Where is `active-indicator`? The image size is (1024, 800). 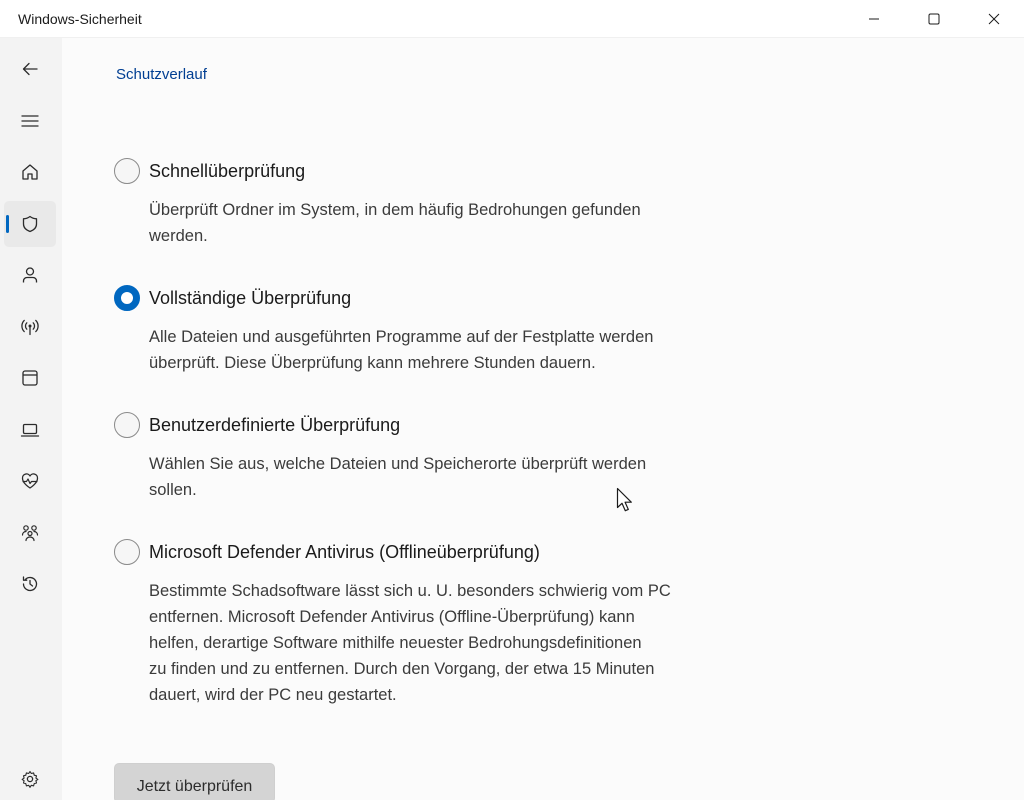
active-indicator is located at coordinates (7, 224).